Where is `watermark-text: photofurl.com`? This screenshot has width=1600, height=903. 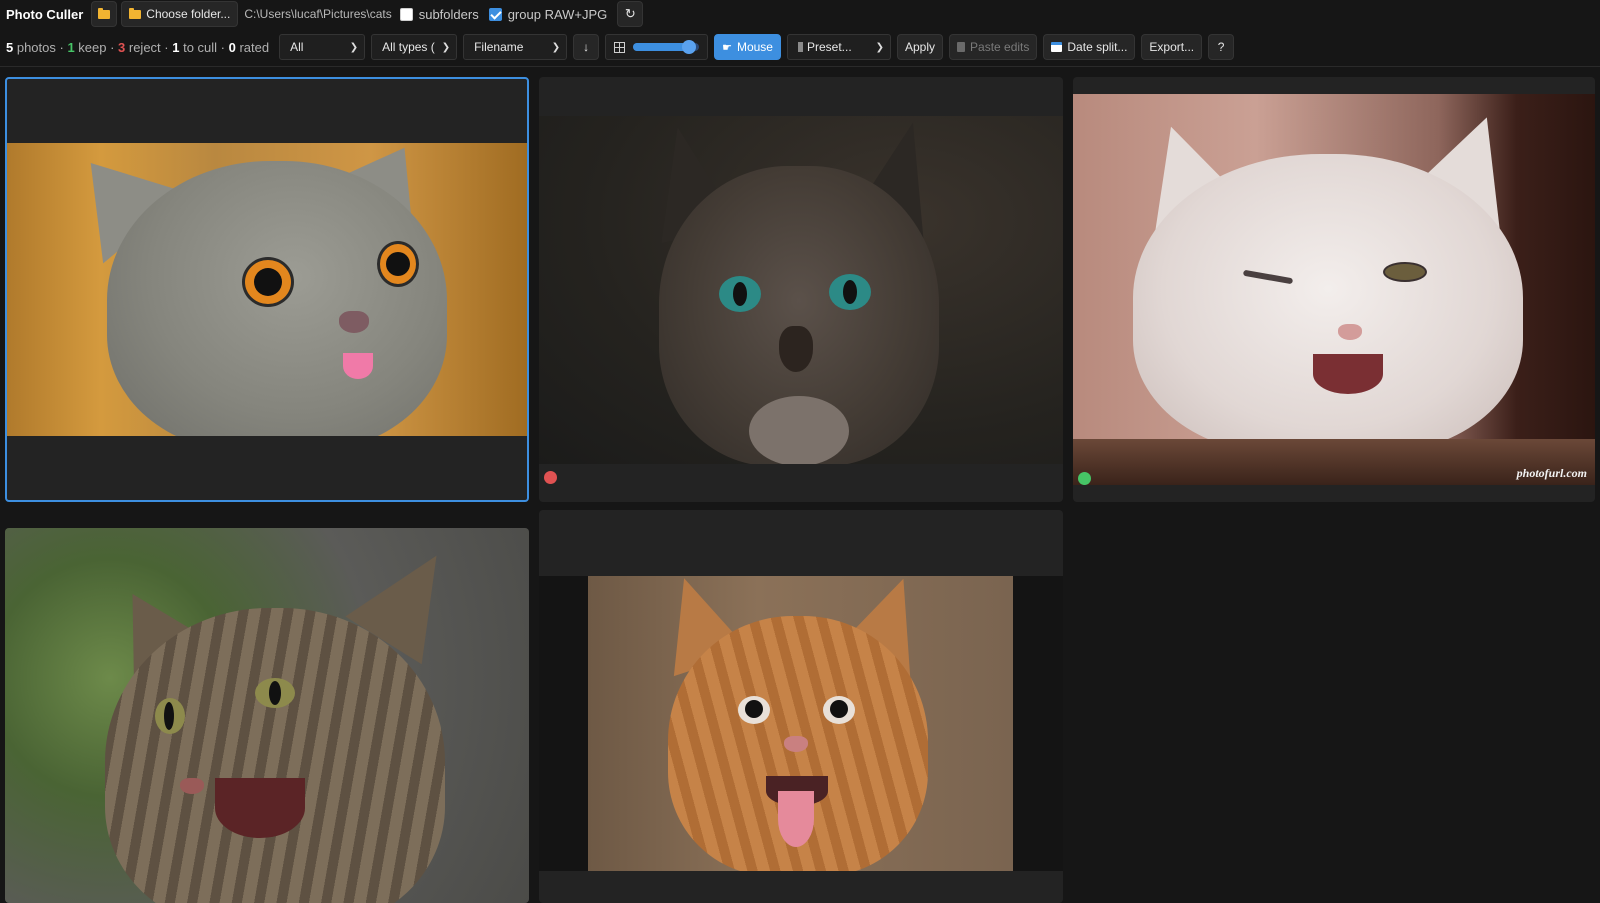 watermark-text: photofurl.com is located at coordinates (1551, 473).